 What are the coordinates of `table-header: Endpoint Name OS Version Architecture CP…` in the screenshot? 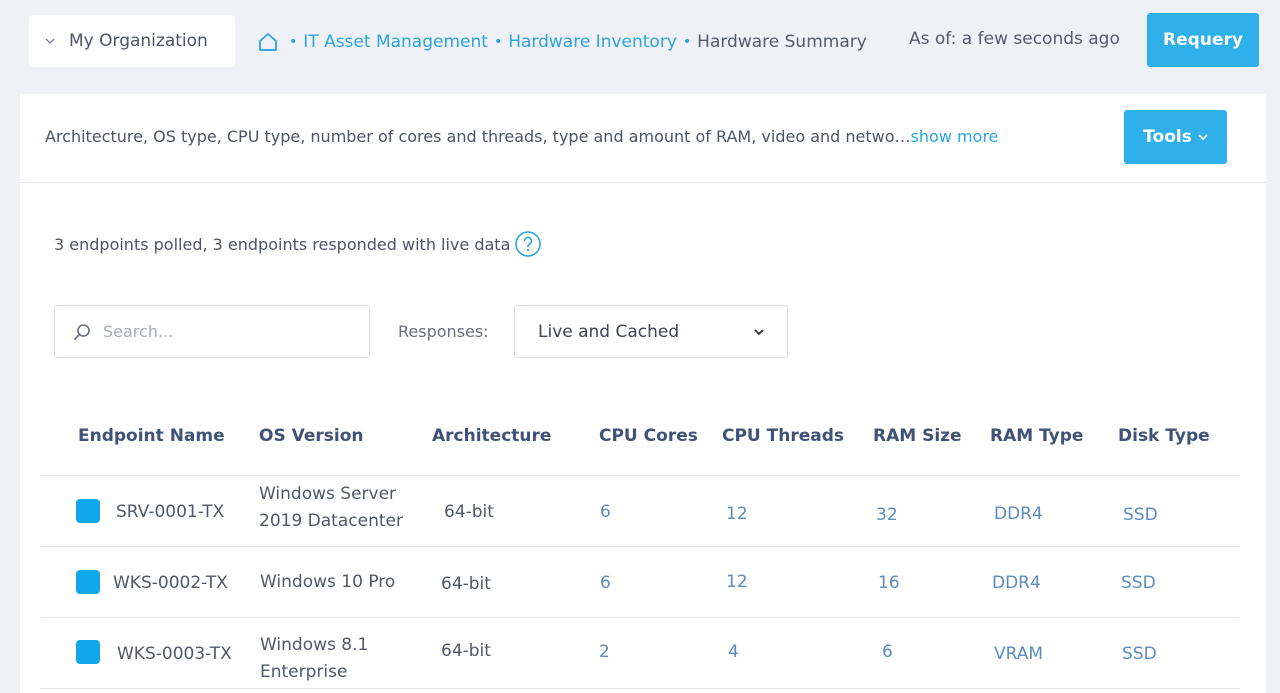 It's located at (640, 441).